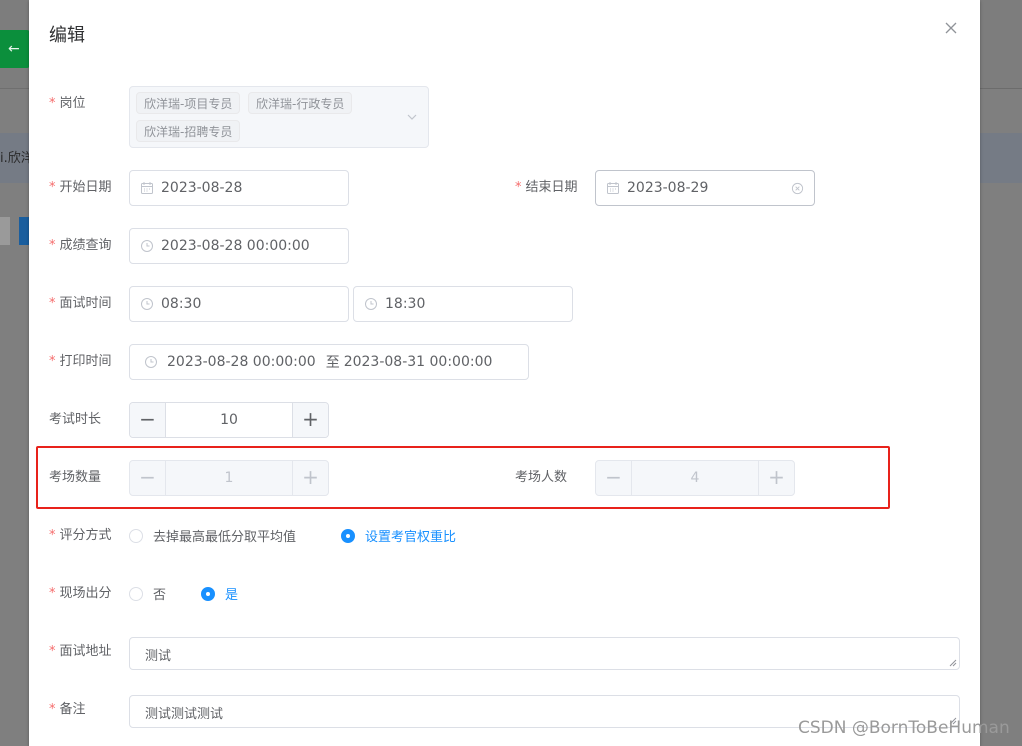  What do you see at coordinates (52, 103) in the screenshot?
I see `required-mark: *` at bounding box center [52, 103].